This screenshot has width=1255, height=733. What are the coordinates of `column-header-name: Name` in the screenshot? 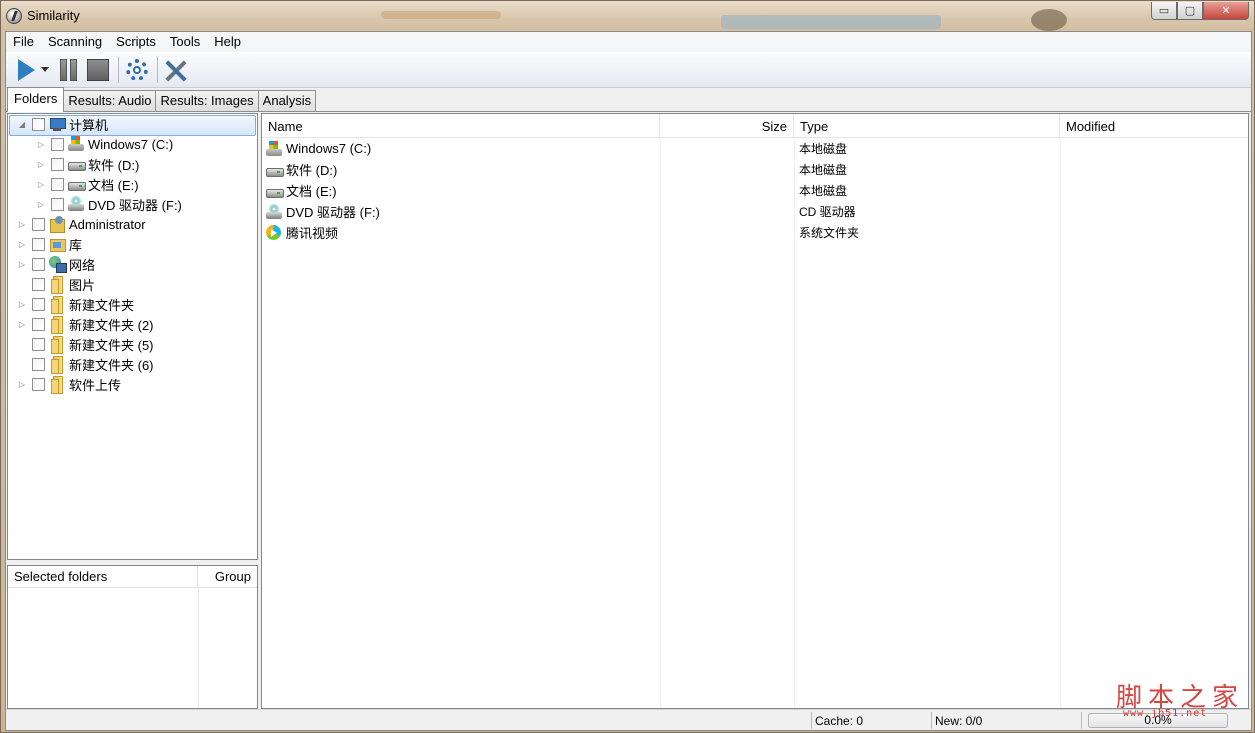 It's located at (461, 126).